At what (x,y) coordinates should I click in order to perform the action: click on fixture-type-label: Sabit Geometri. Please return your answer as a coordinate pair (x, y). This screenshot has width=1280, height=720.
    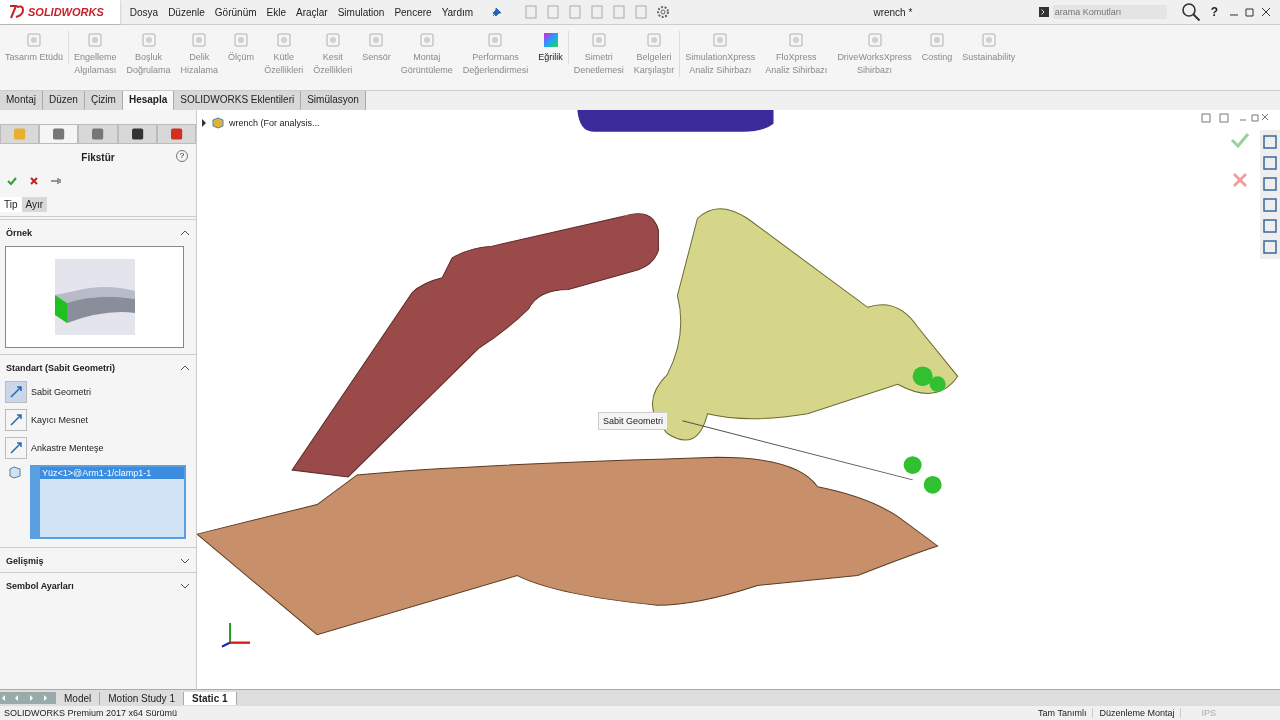
    Looking at the image, I should click on (61, 392).